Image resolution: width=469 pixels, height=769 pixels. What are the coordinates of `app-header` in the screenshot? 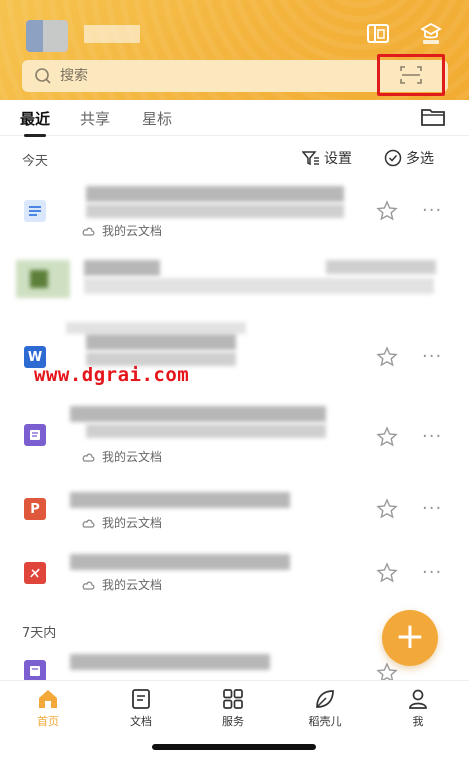 It's located at (234, 50).